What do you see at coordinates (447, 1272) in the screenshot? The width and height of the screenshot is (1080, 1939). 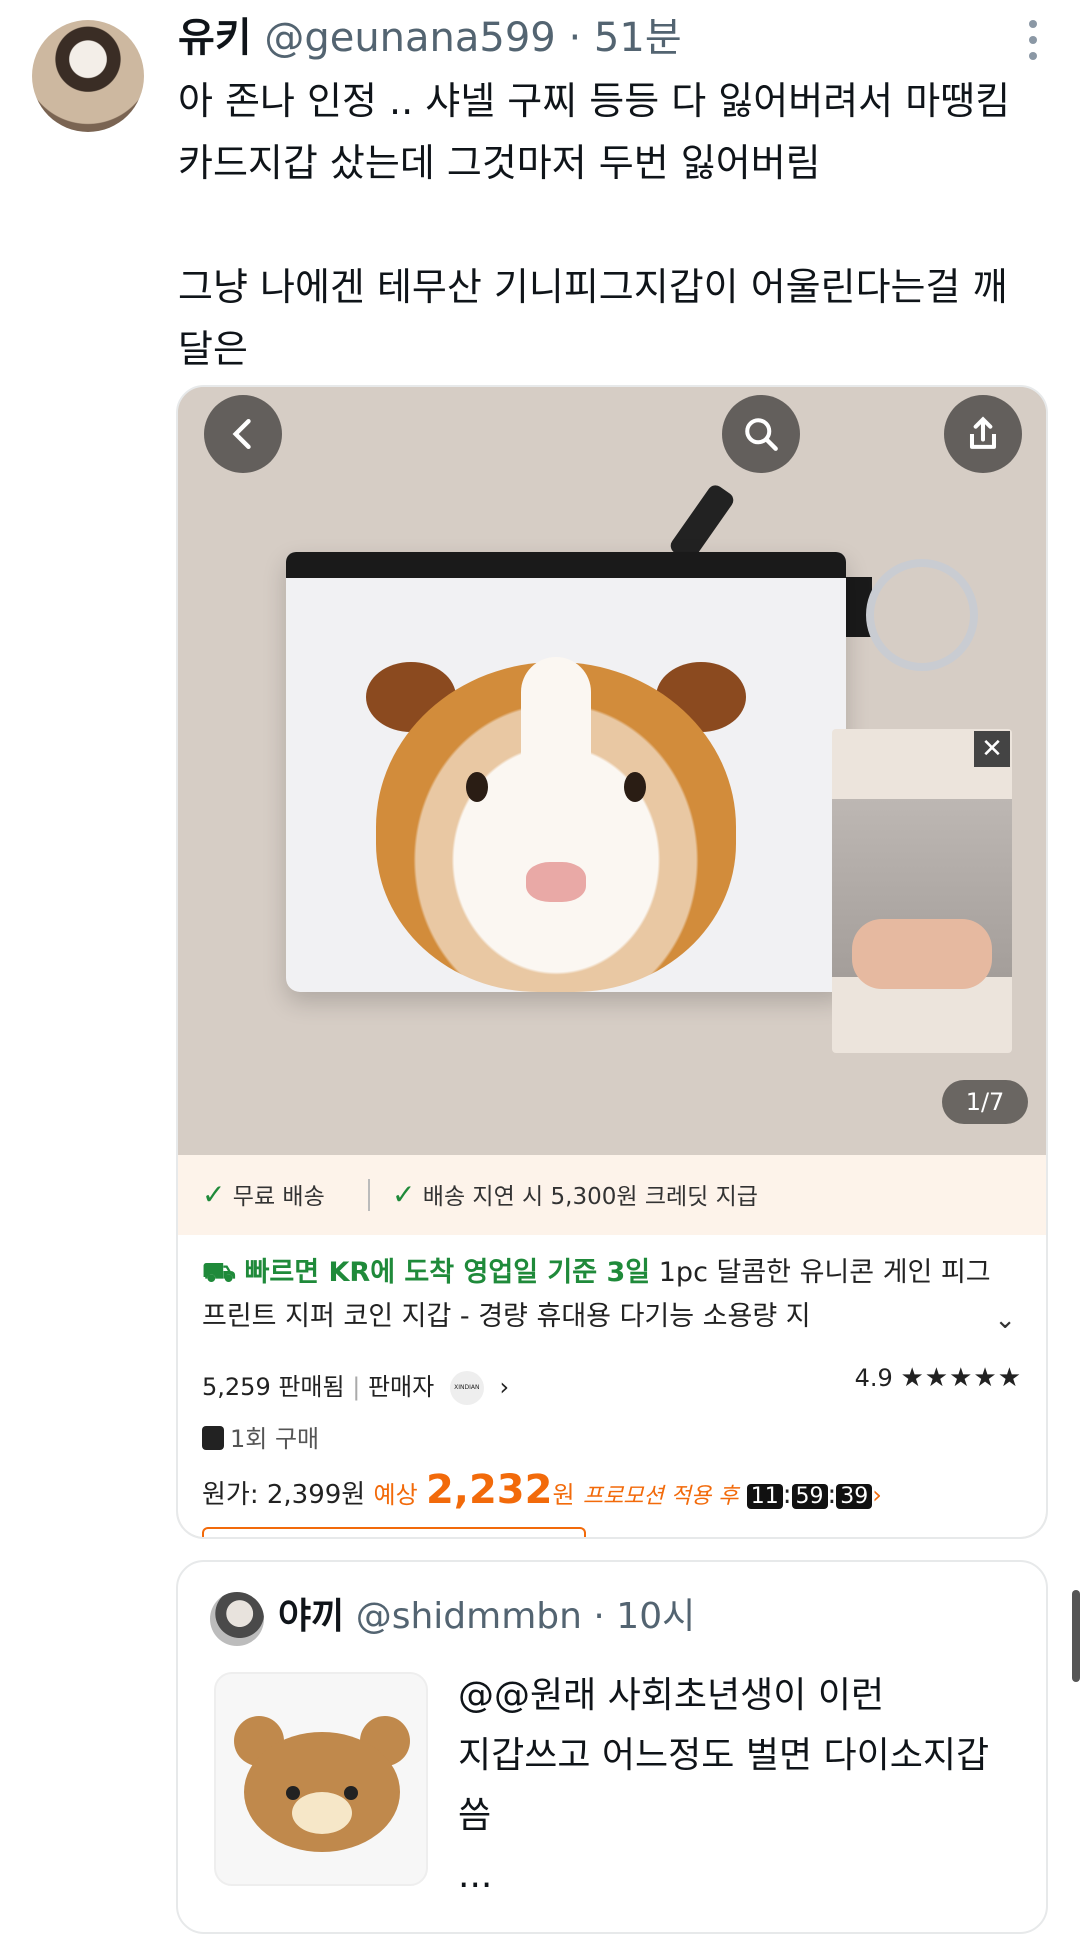 I see `shipping-highlight: 빠르면 KR에 도착 영업일 기준 3일` at bounding box center [447, 1272].